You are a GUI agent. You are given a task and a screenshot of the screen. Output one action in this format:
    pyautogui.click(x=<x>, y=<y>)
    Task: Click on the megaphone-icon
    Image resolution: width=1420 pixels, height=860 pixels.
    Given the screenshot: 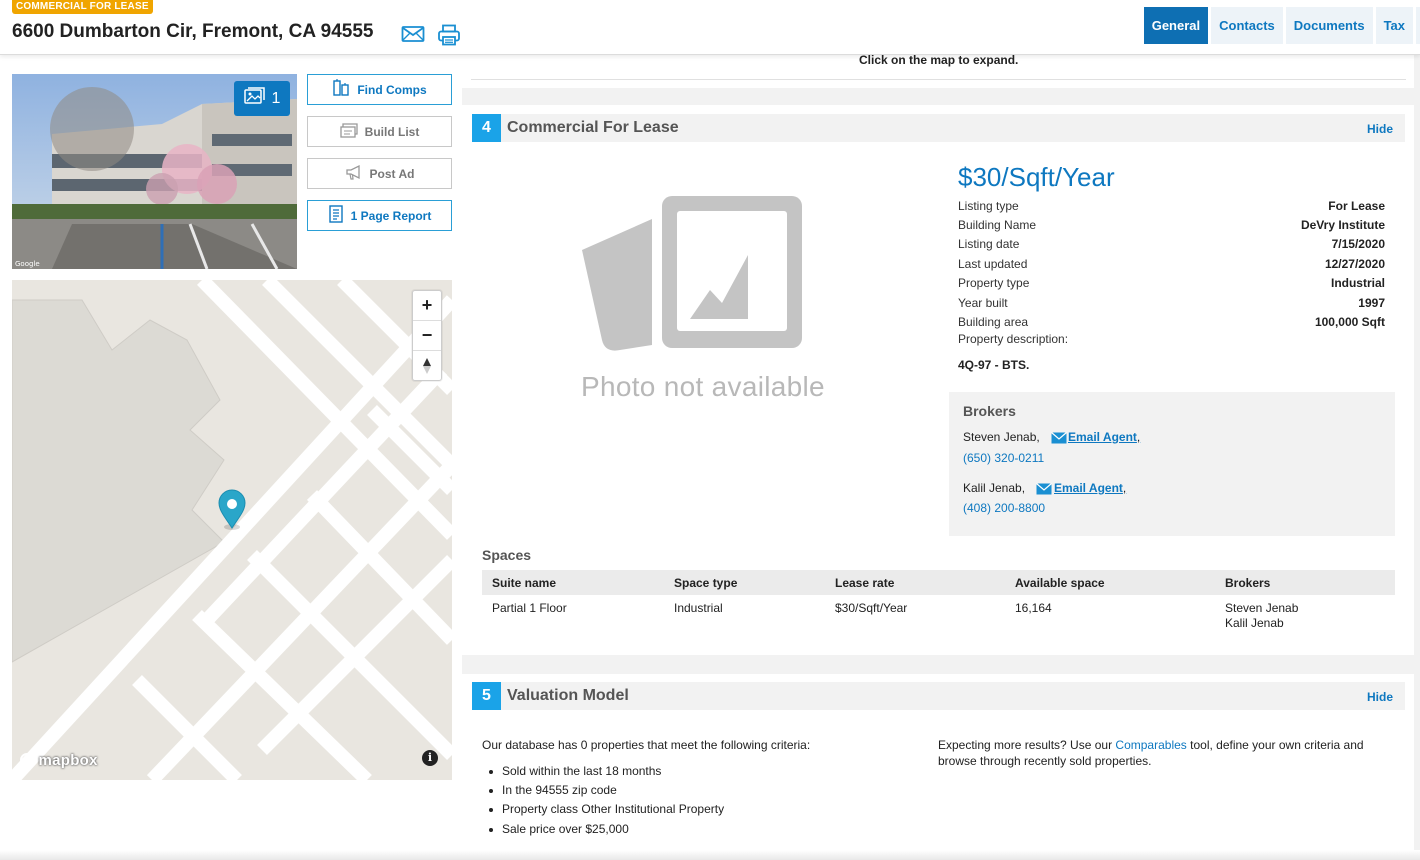 What is the action you would take?
    pyautogui.click(x=354, y=173)
    